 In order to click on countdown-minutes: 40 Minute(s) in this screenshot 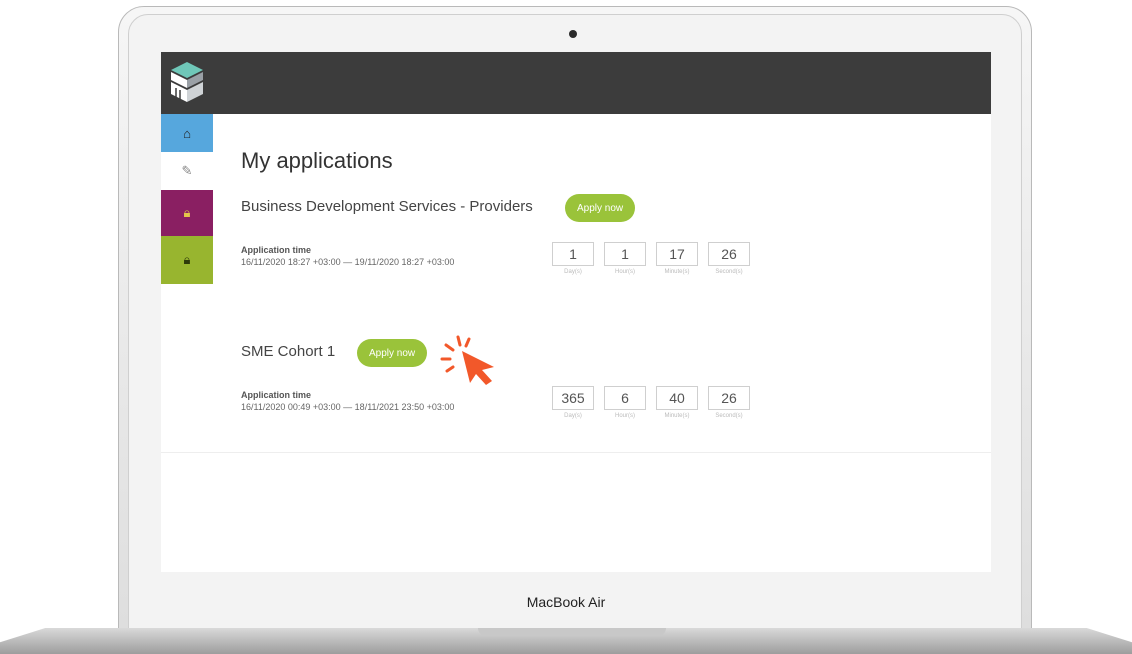, I will do `click(677, 402)`.